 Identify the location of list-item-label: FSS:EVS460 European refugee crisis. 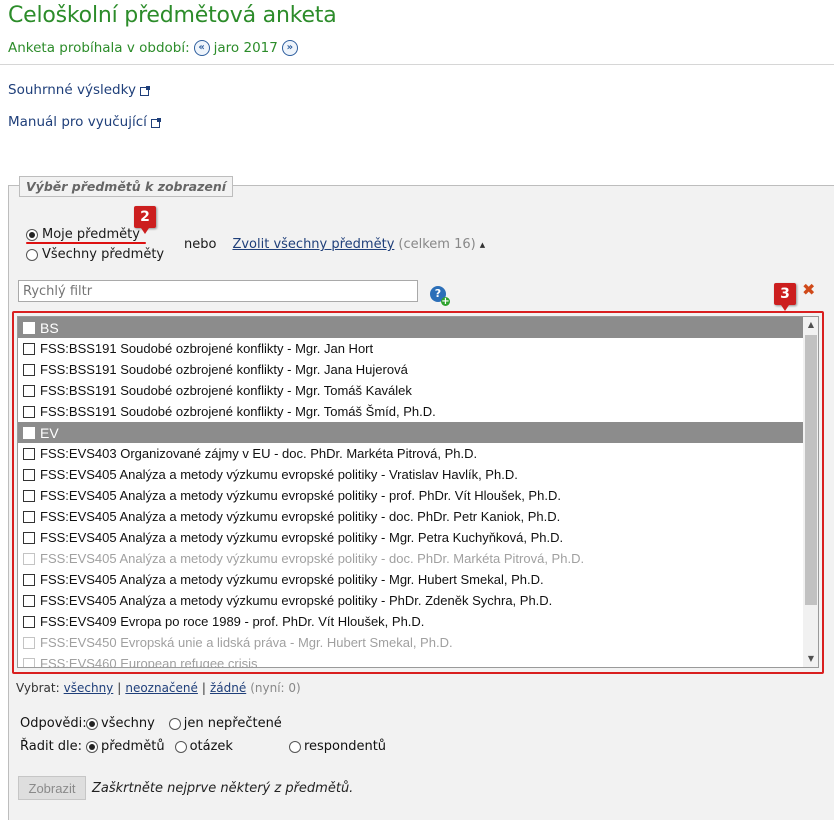
(149, 662).